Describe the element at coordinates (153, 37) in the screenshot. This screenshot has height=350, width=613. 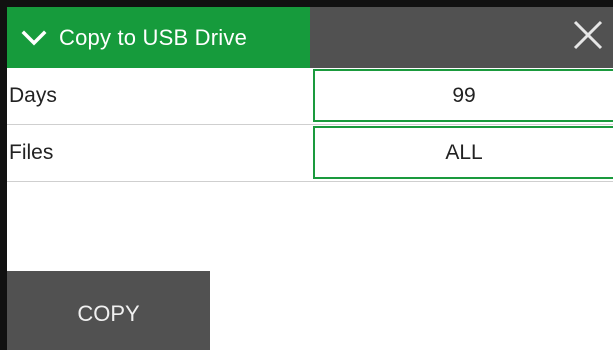
I see `dialog-title: Copy to USB Drive` at that location.